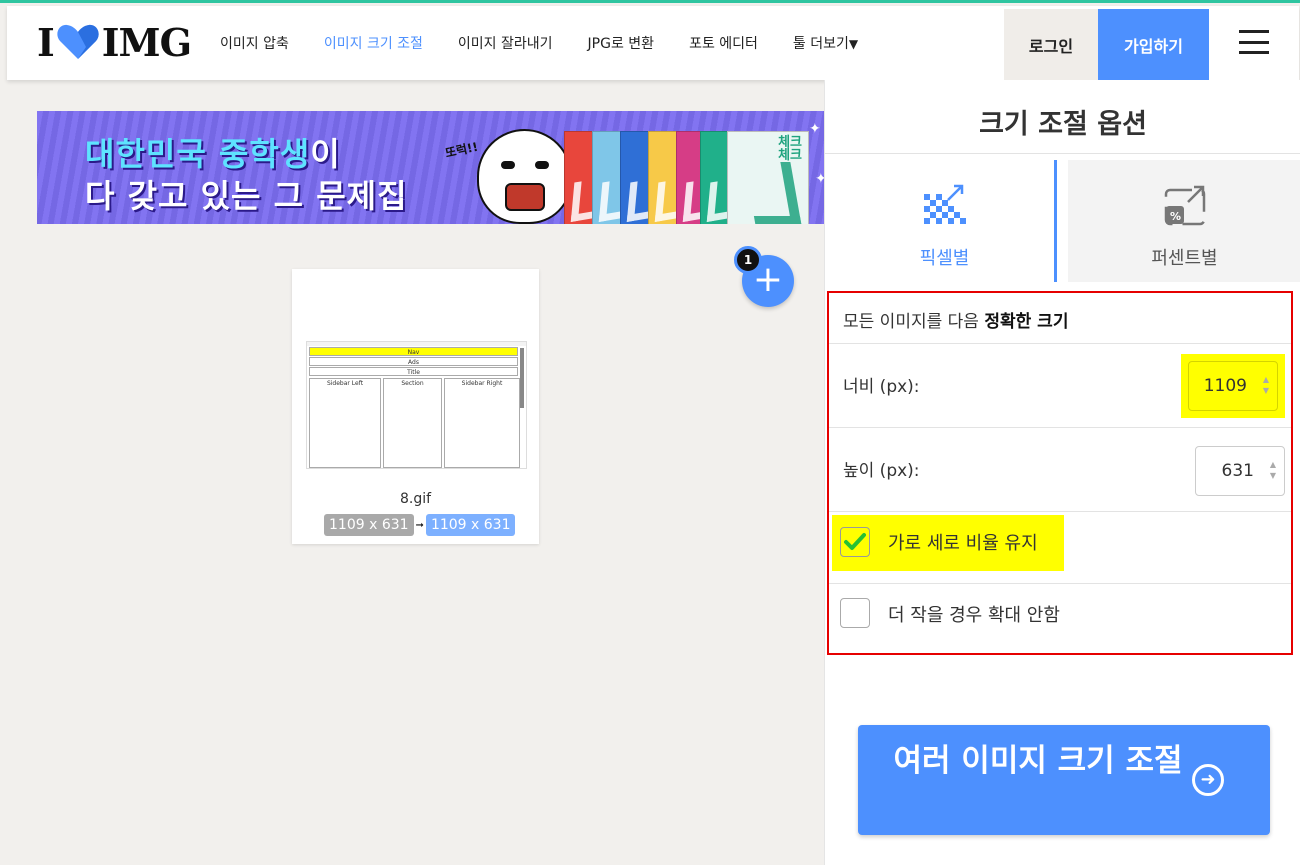 The height and width of the screenshot is (865, 1300). I want to click on tab-by-percentage-label: 퍼센트별, so click(1184, 258).